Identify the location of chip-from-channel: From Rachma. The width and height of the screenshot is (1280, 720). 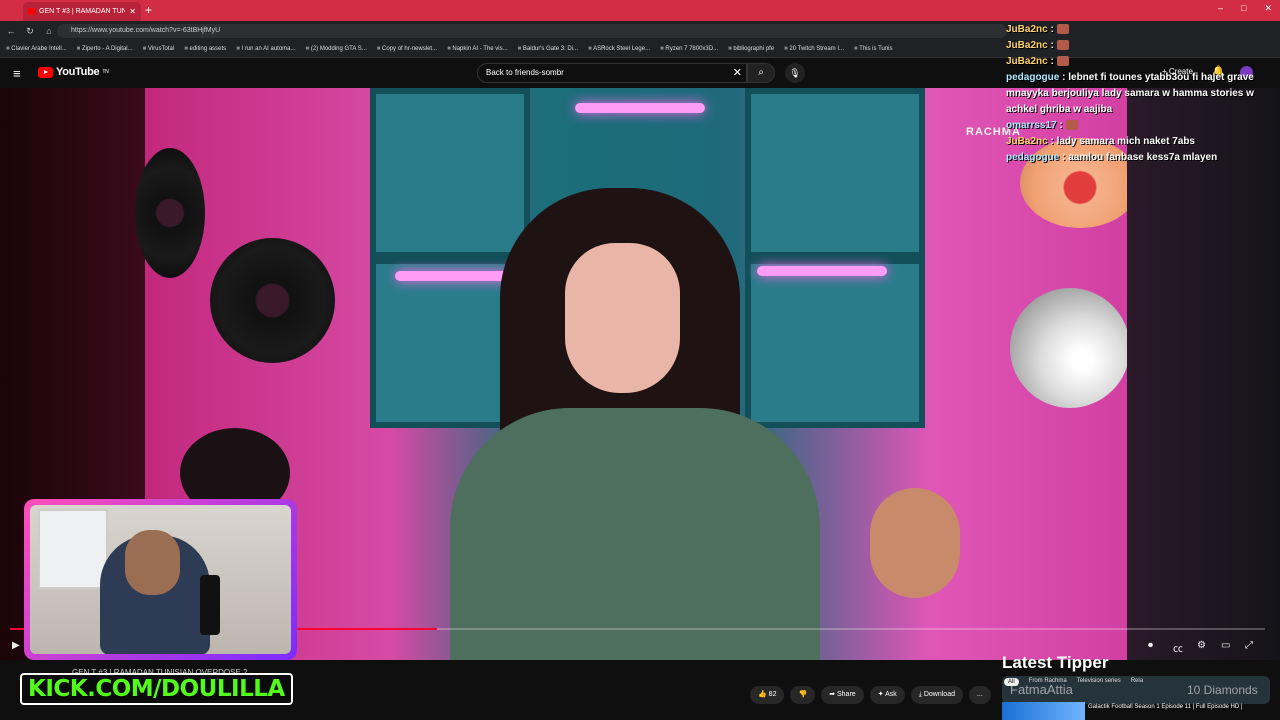
(1048, 682).